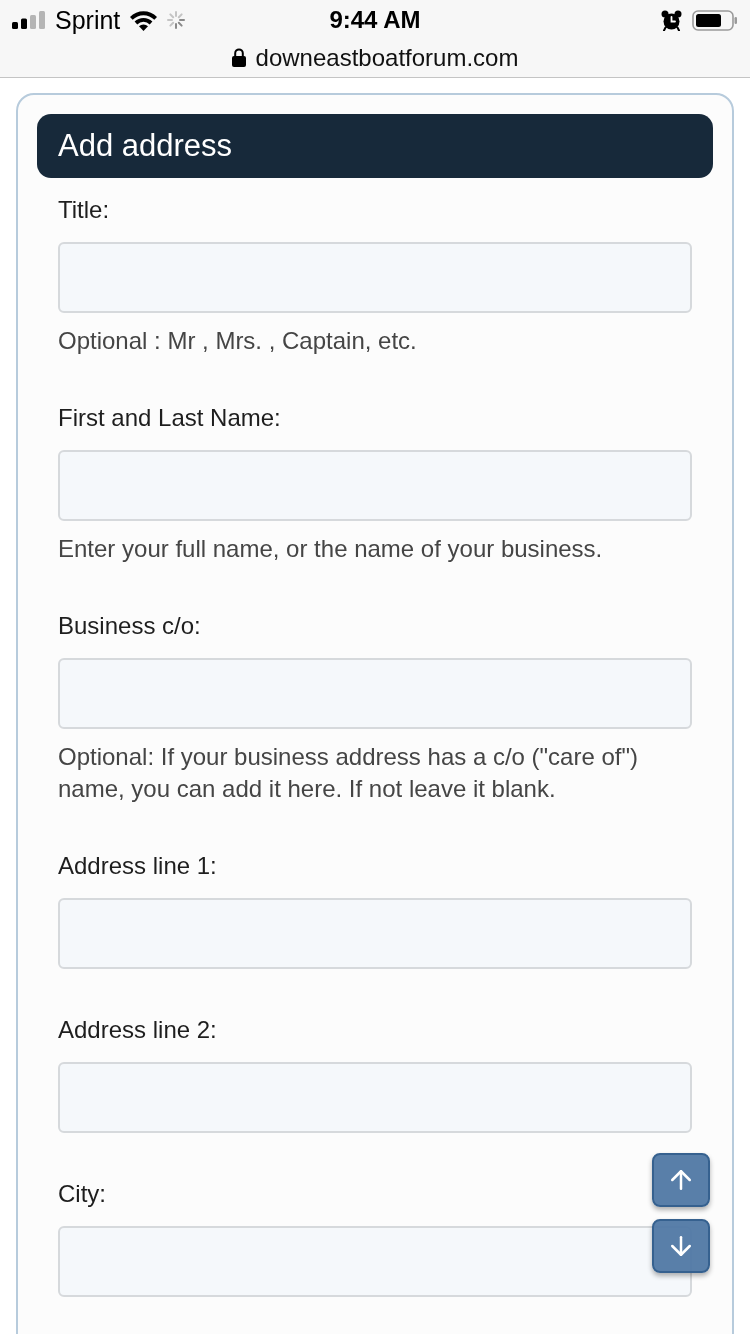 This screenshot has width=750, height=1334. Describe the element at coordinates (176, 20) in the screenshot. I see `loading-spinner-icon` at that location.